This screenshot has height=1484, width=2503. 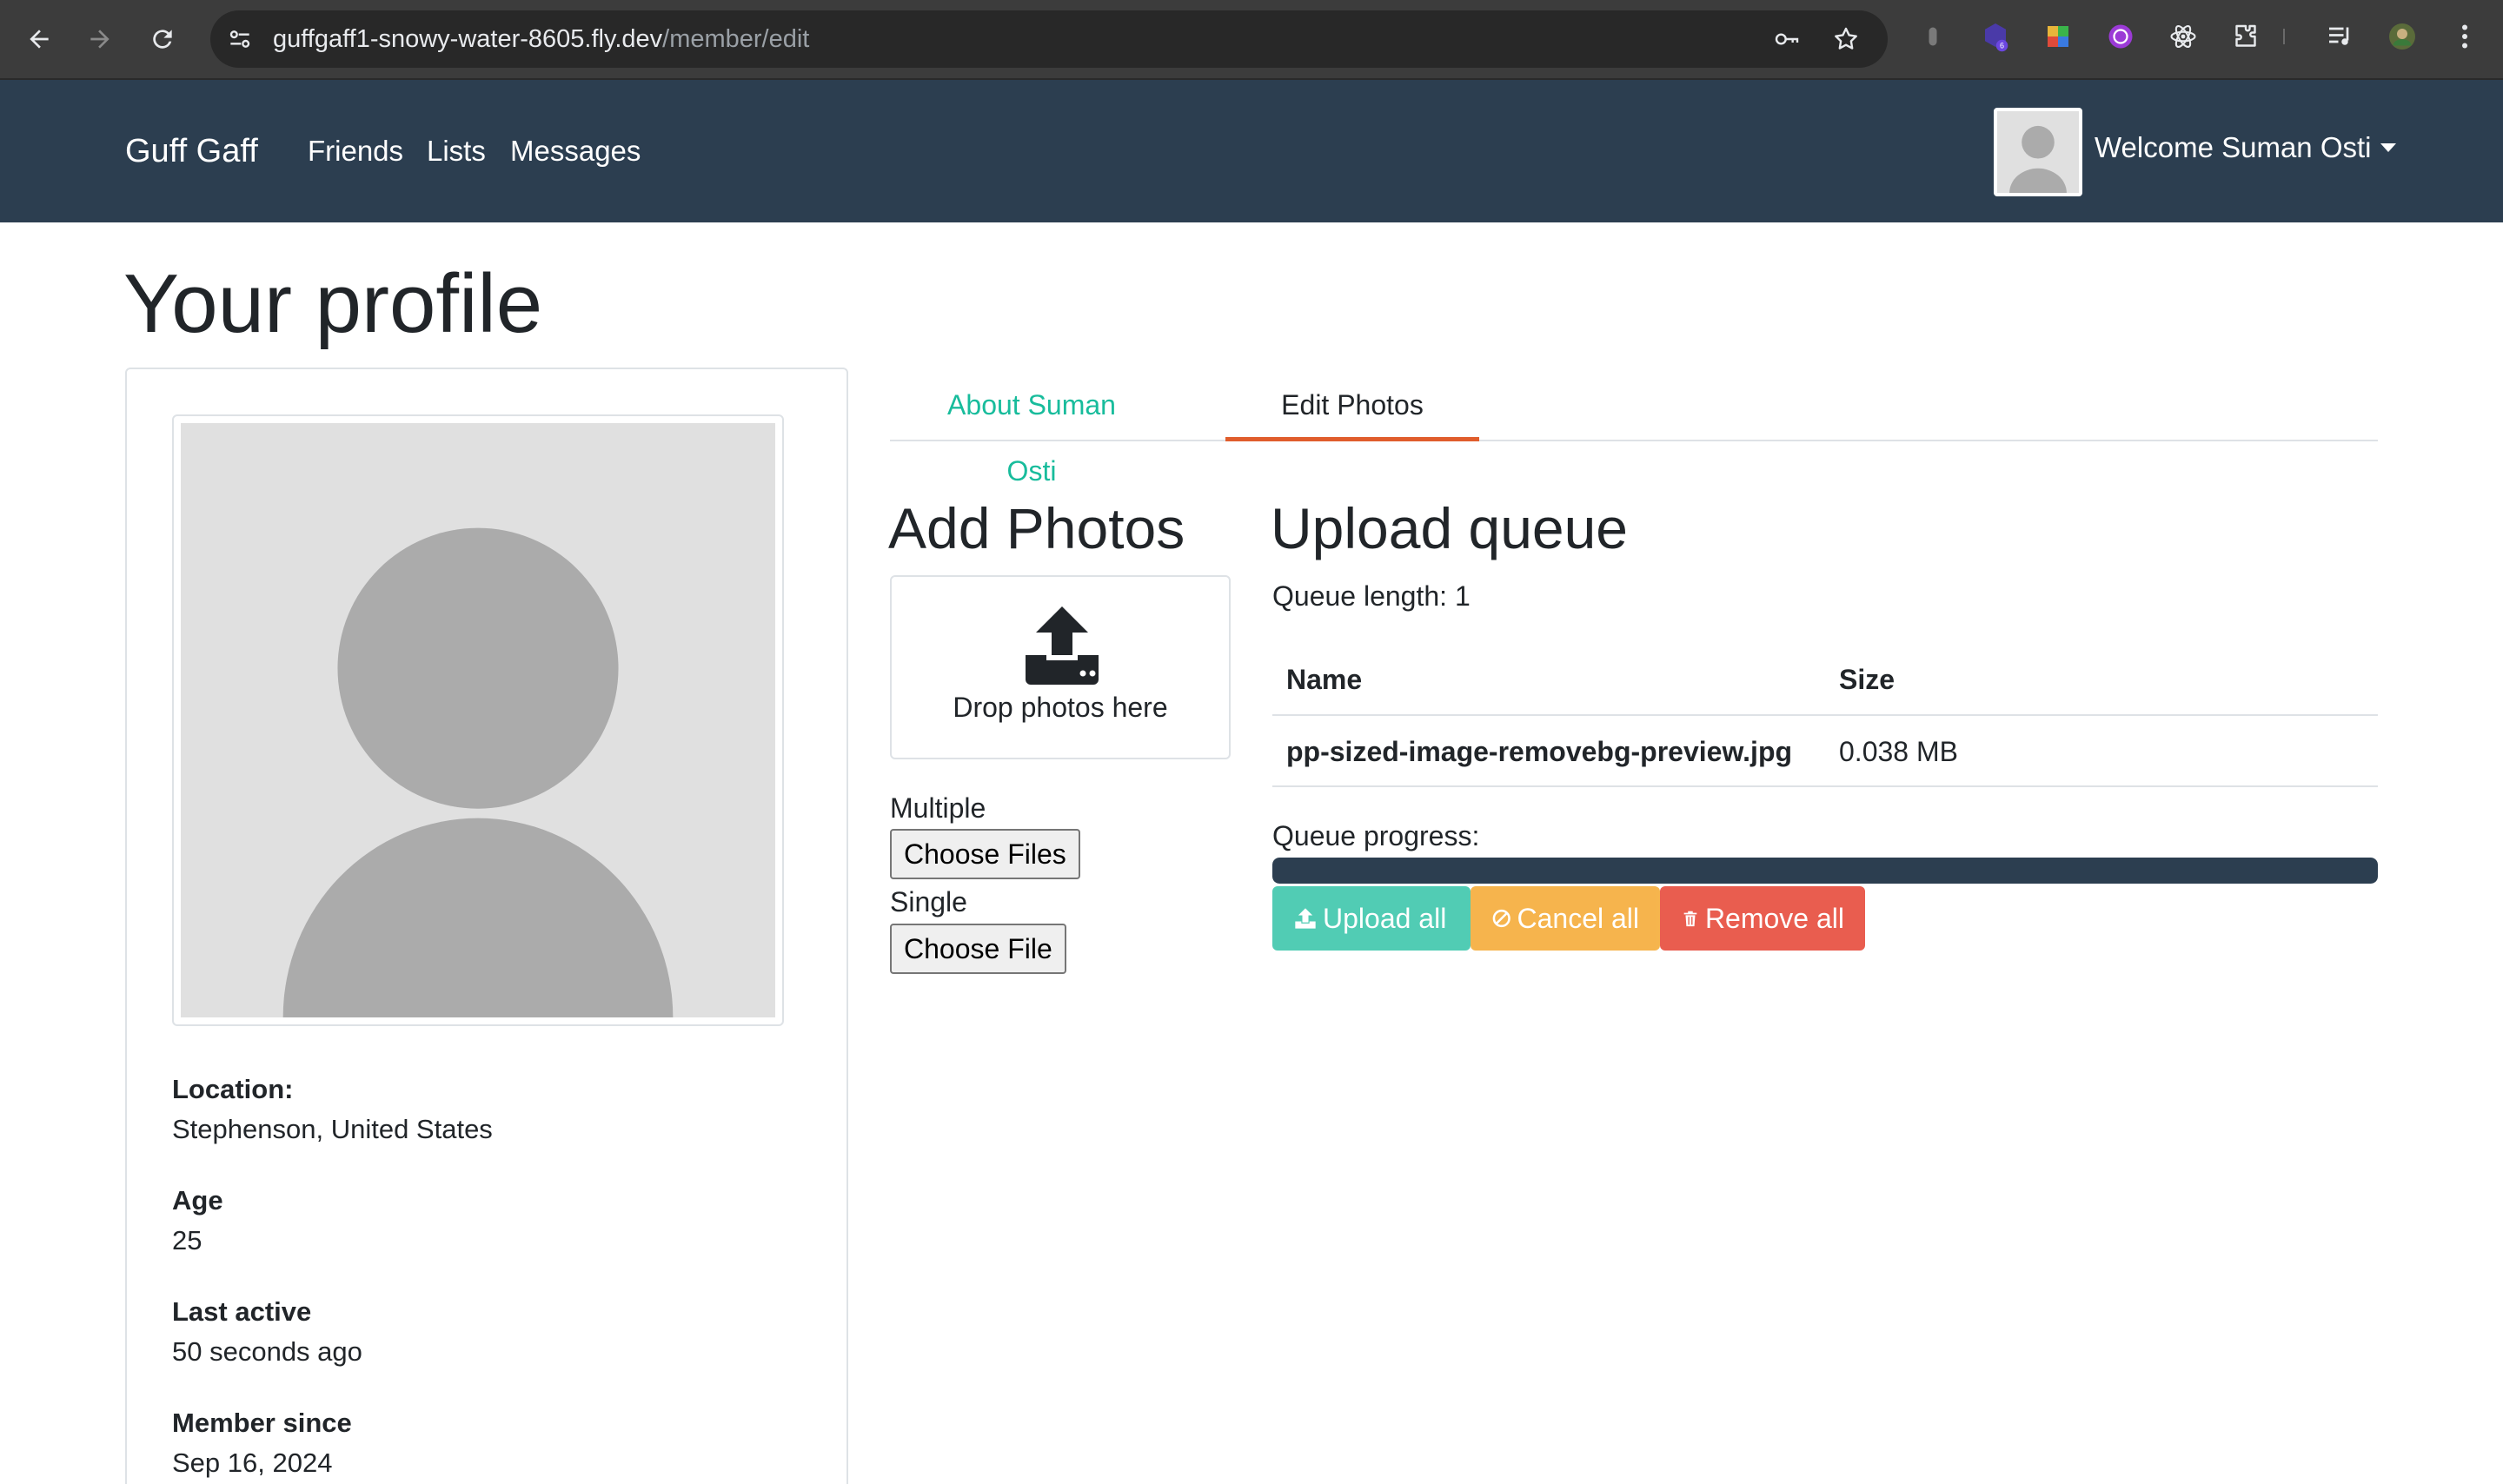 I want to click on nav-avatar, so click(x=2038, y=152).